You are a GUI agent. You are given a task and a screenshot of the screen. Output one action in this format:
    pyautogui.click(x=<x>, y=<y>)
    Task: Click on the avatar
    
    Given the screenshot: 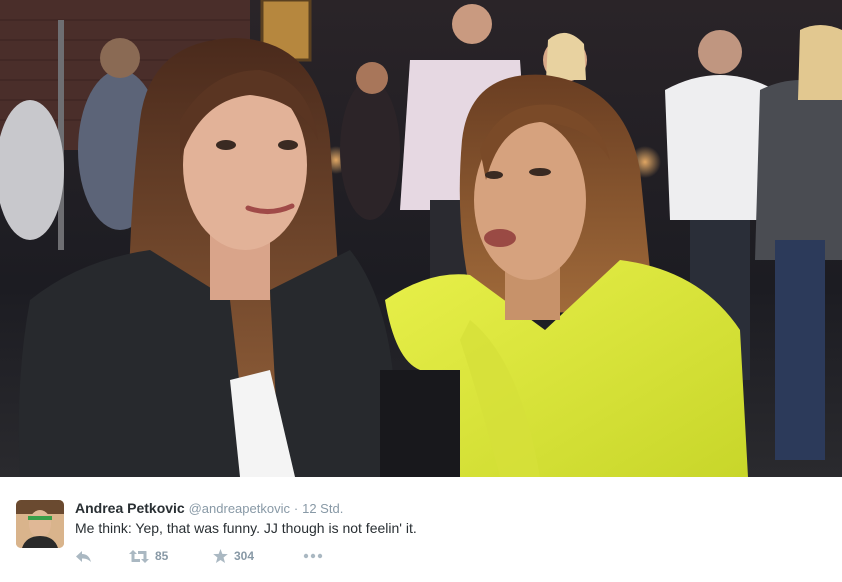 What is the action you would take?
    pyautogui.click(x=40, y=524)
    